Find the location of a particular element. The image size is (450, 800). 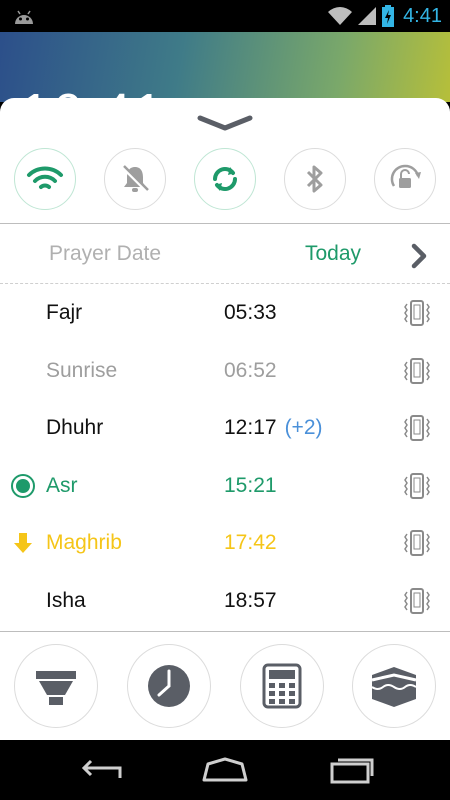

bell-off-icon is located at coordinates (135, 179).